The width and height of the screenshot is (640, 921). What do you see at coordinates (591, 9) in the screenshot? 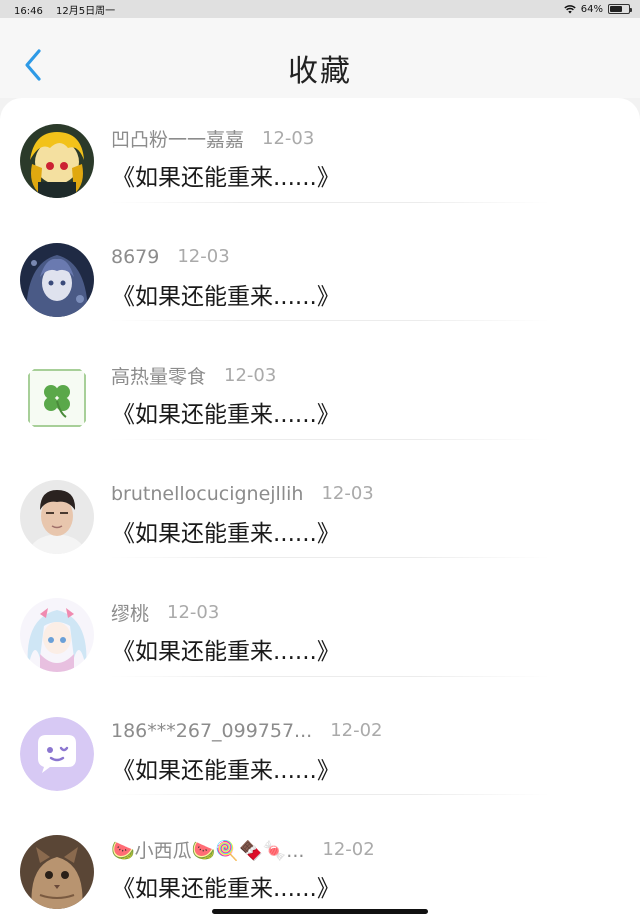
I see `battery-percent: 64%` at bounding box center [591, 9].